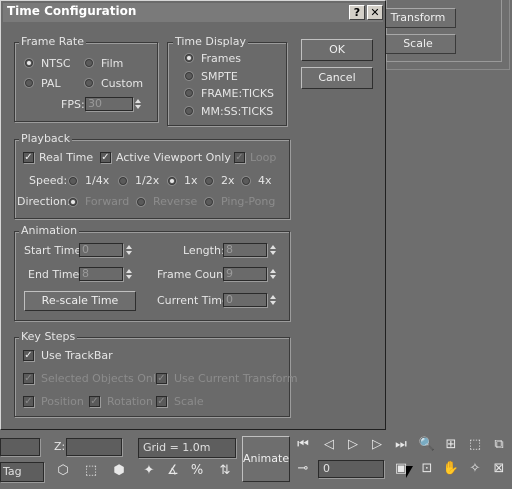  I want to click on pan-hand-icon: ✋, so click(451, 469).